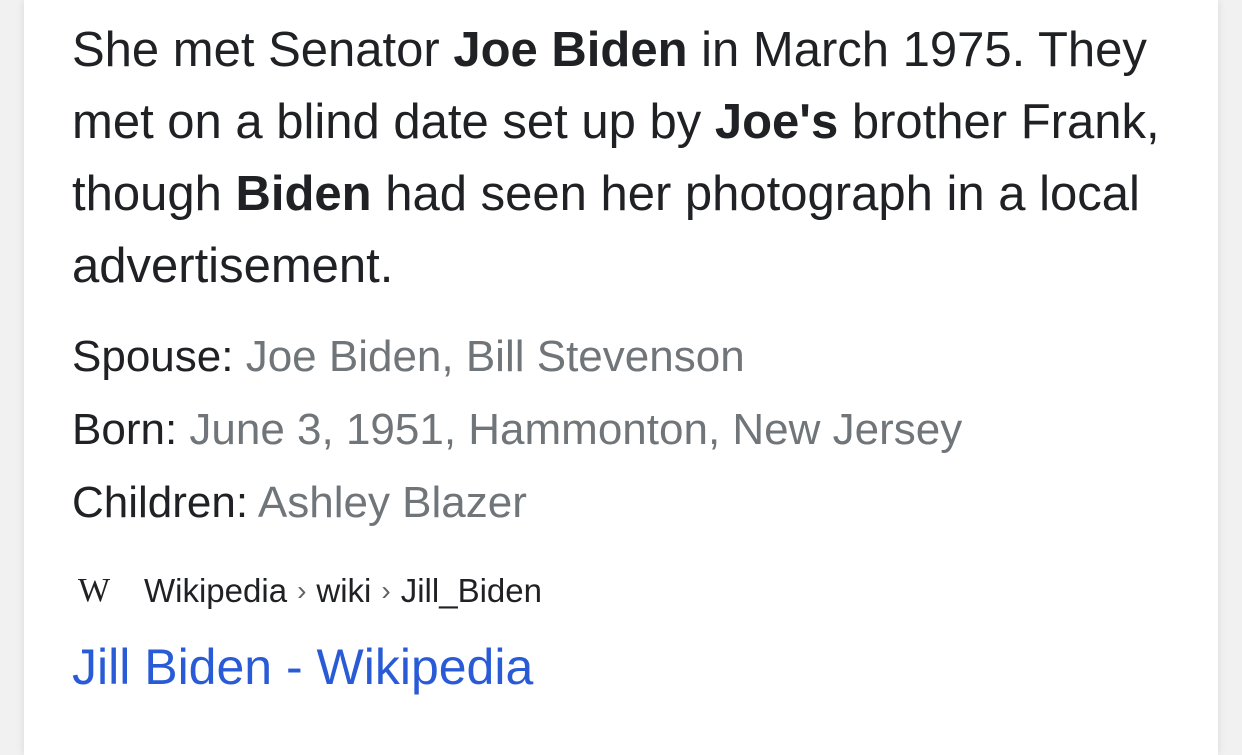 Image resolution: width=1242 pixels, height=755 pixels. What do you see at coordinates (575, 429) in the screenshot?
I see `fact-value-link: June 3, 1951, Hammonton, New Jersey` at bounding box center [575, 429].